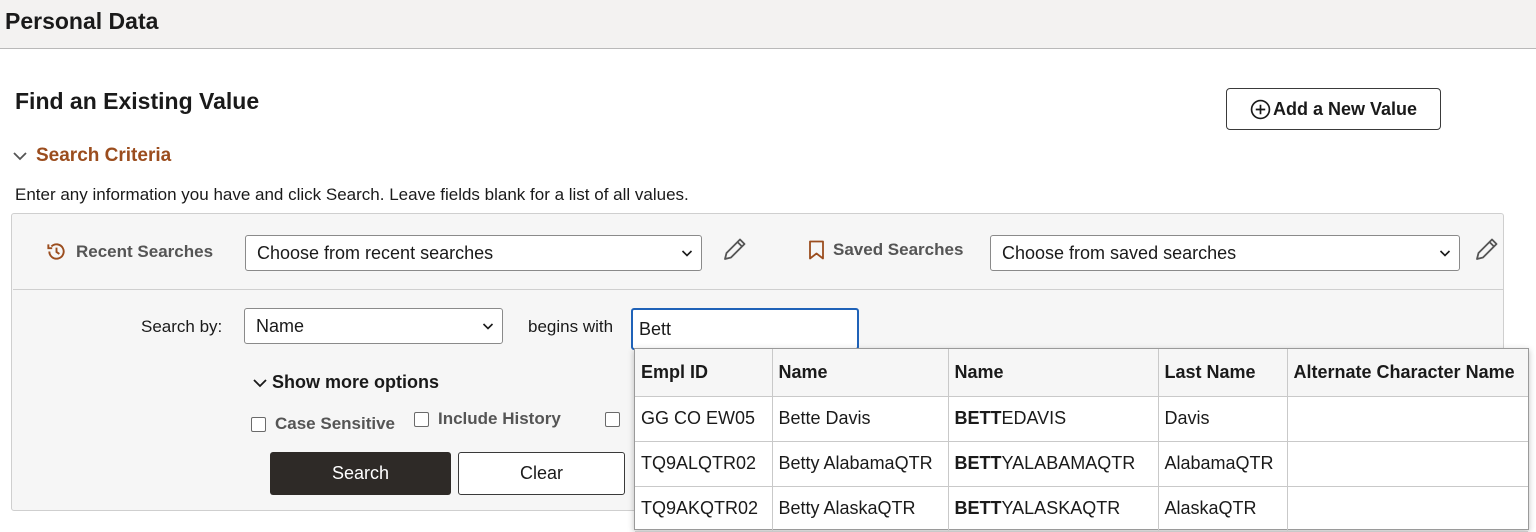 This screenshot has width=1536, height=532. Describe the element at coordinates (1068, 463) in the screenshot. I see `match-rest: YALABAMAQTR` at that location.